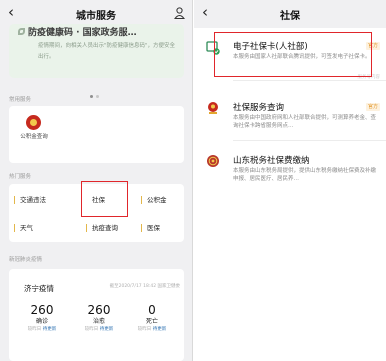  I want to click on service-title: 社保服务查询, so click(259, 108).